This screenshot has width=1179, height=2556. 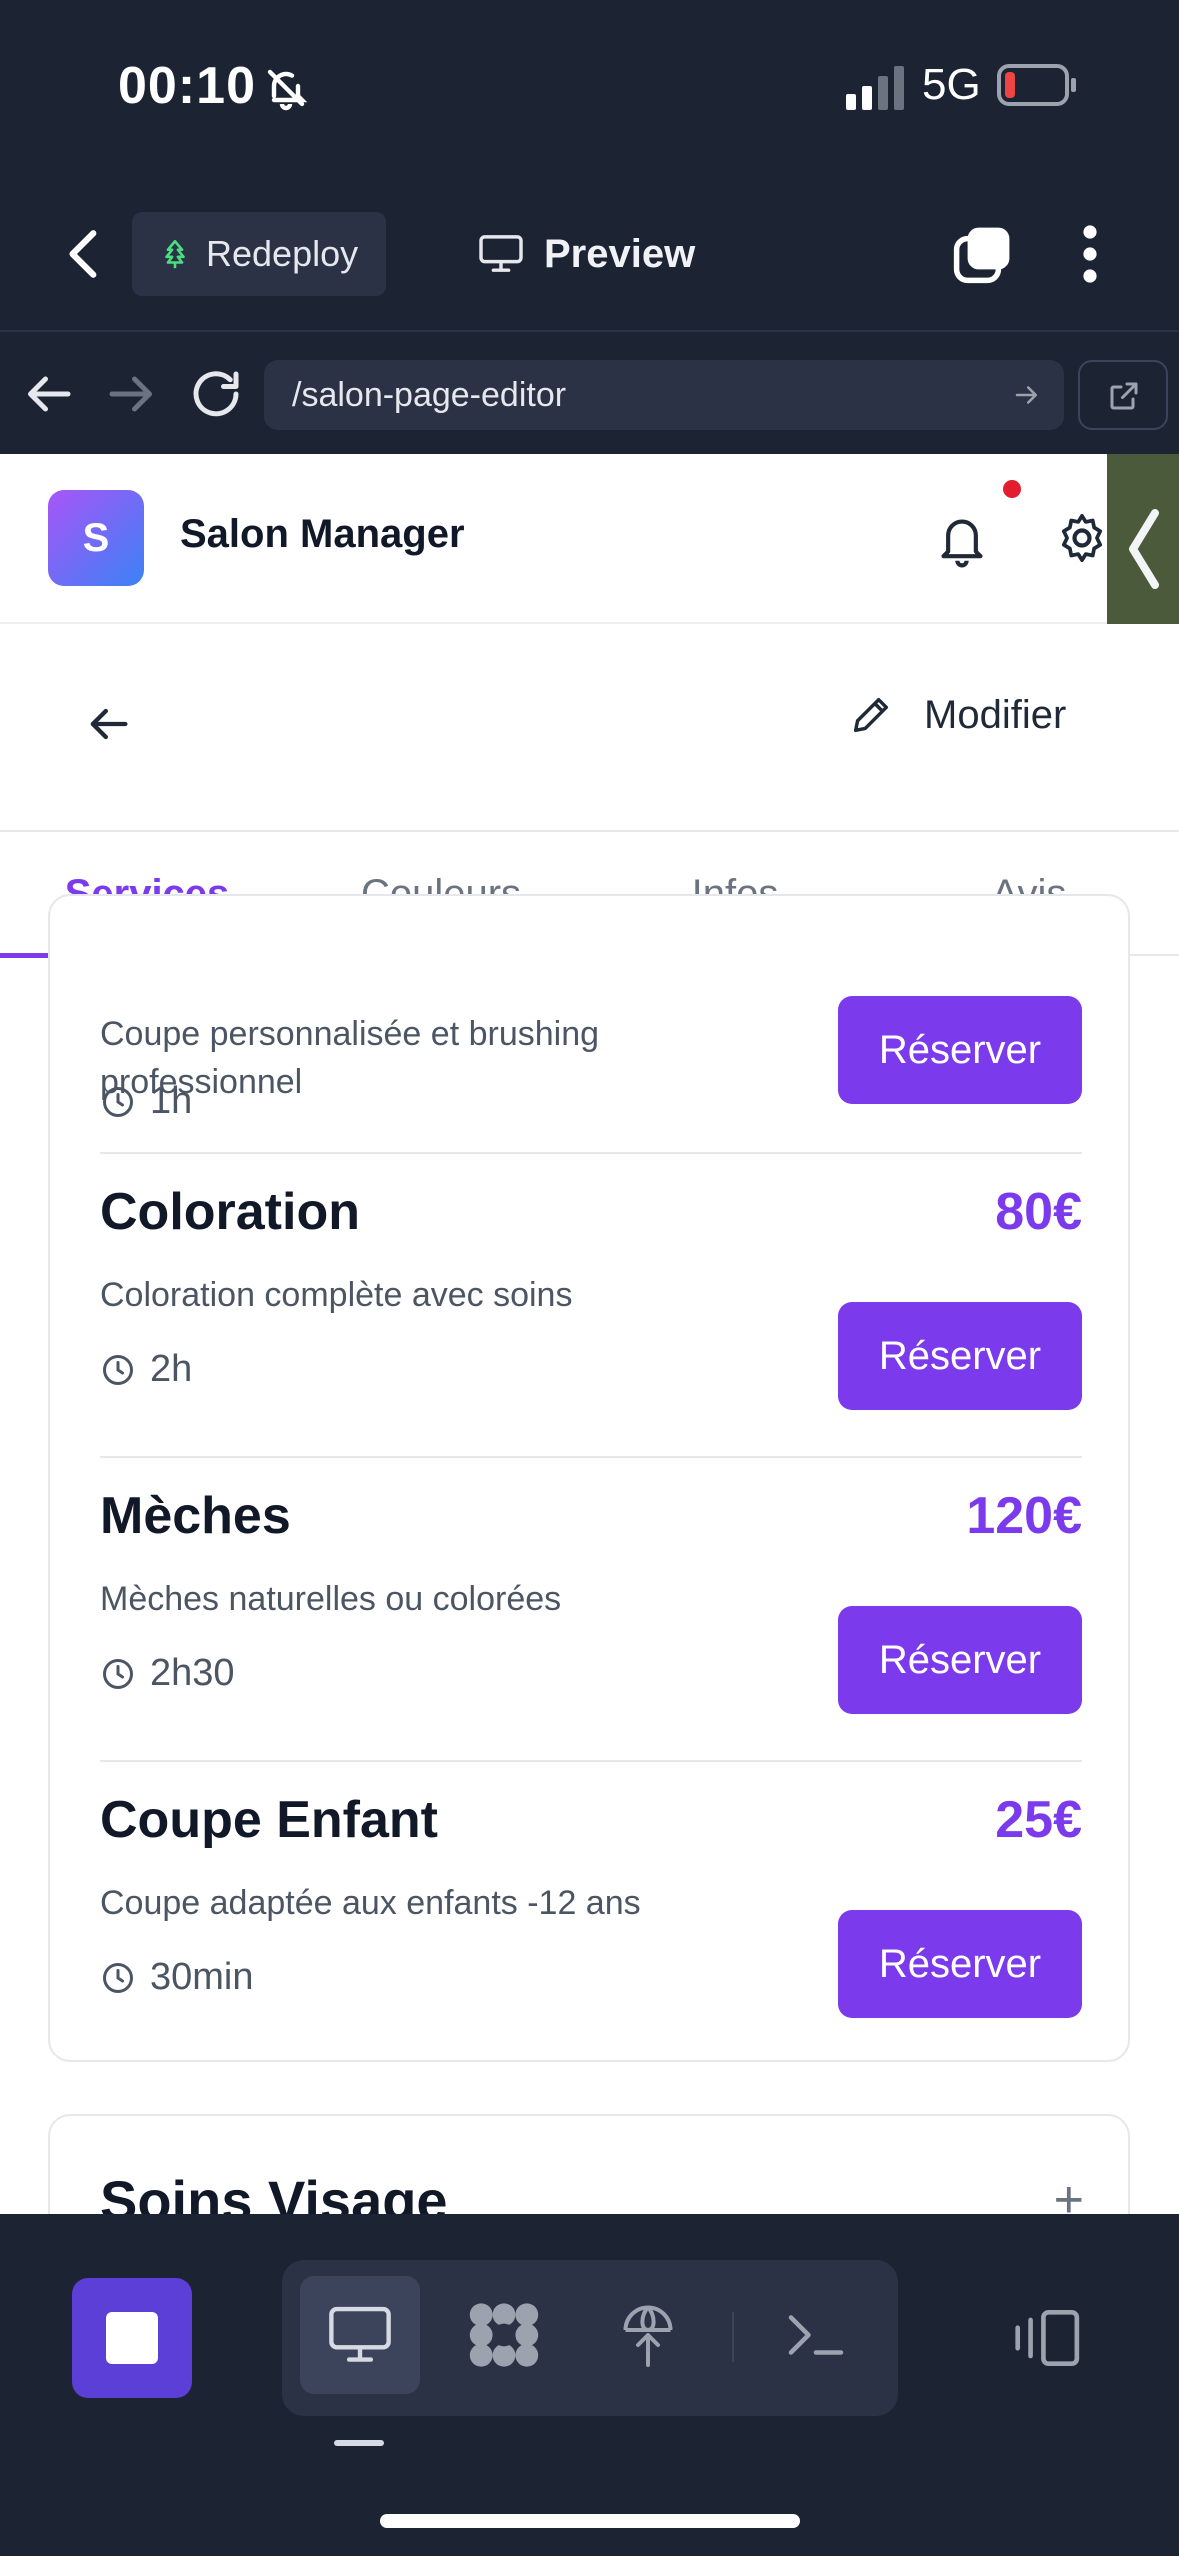 I want to click on status-time: 00:10, so click(x=187, y=86).